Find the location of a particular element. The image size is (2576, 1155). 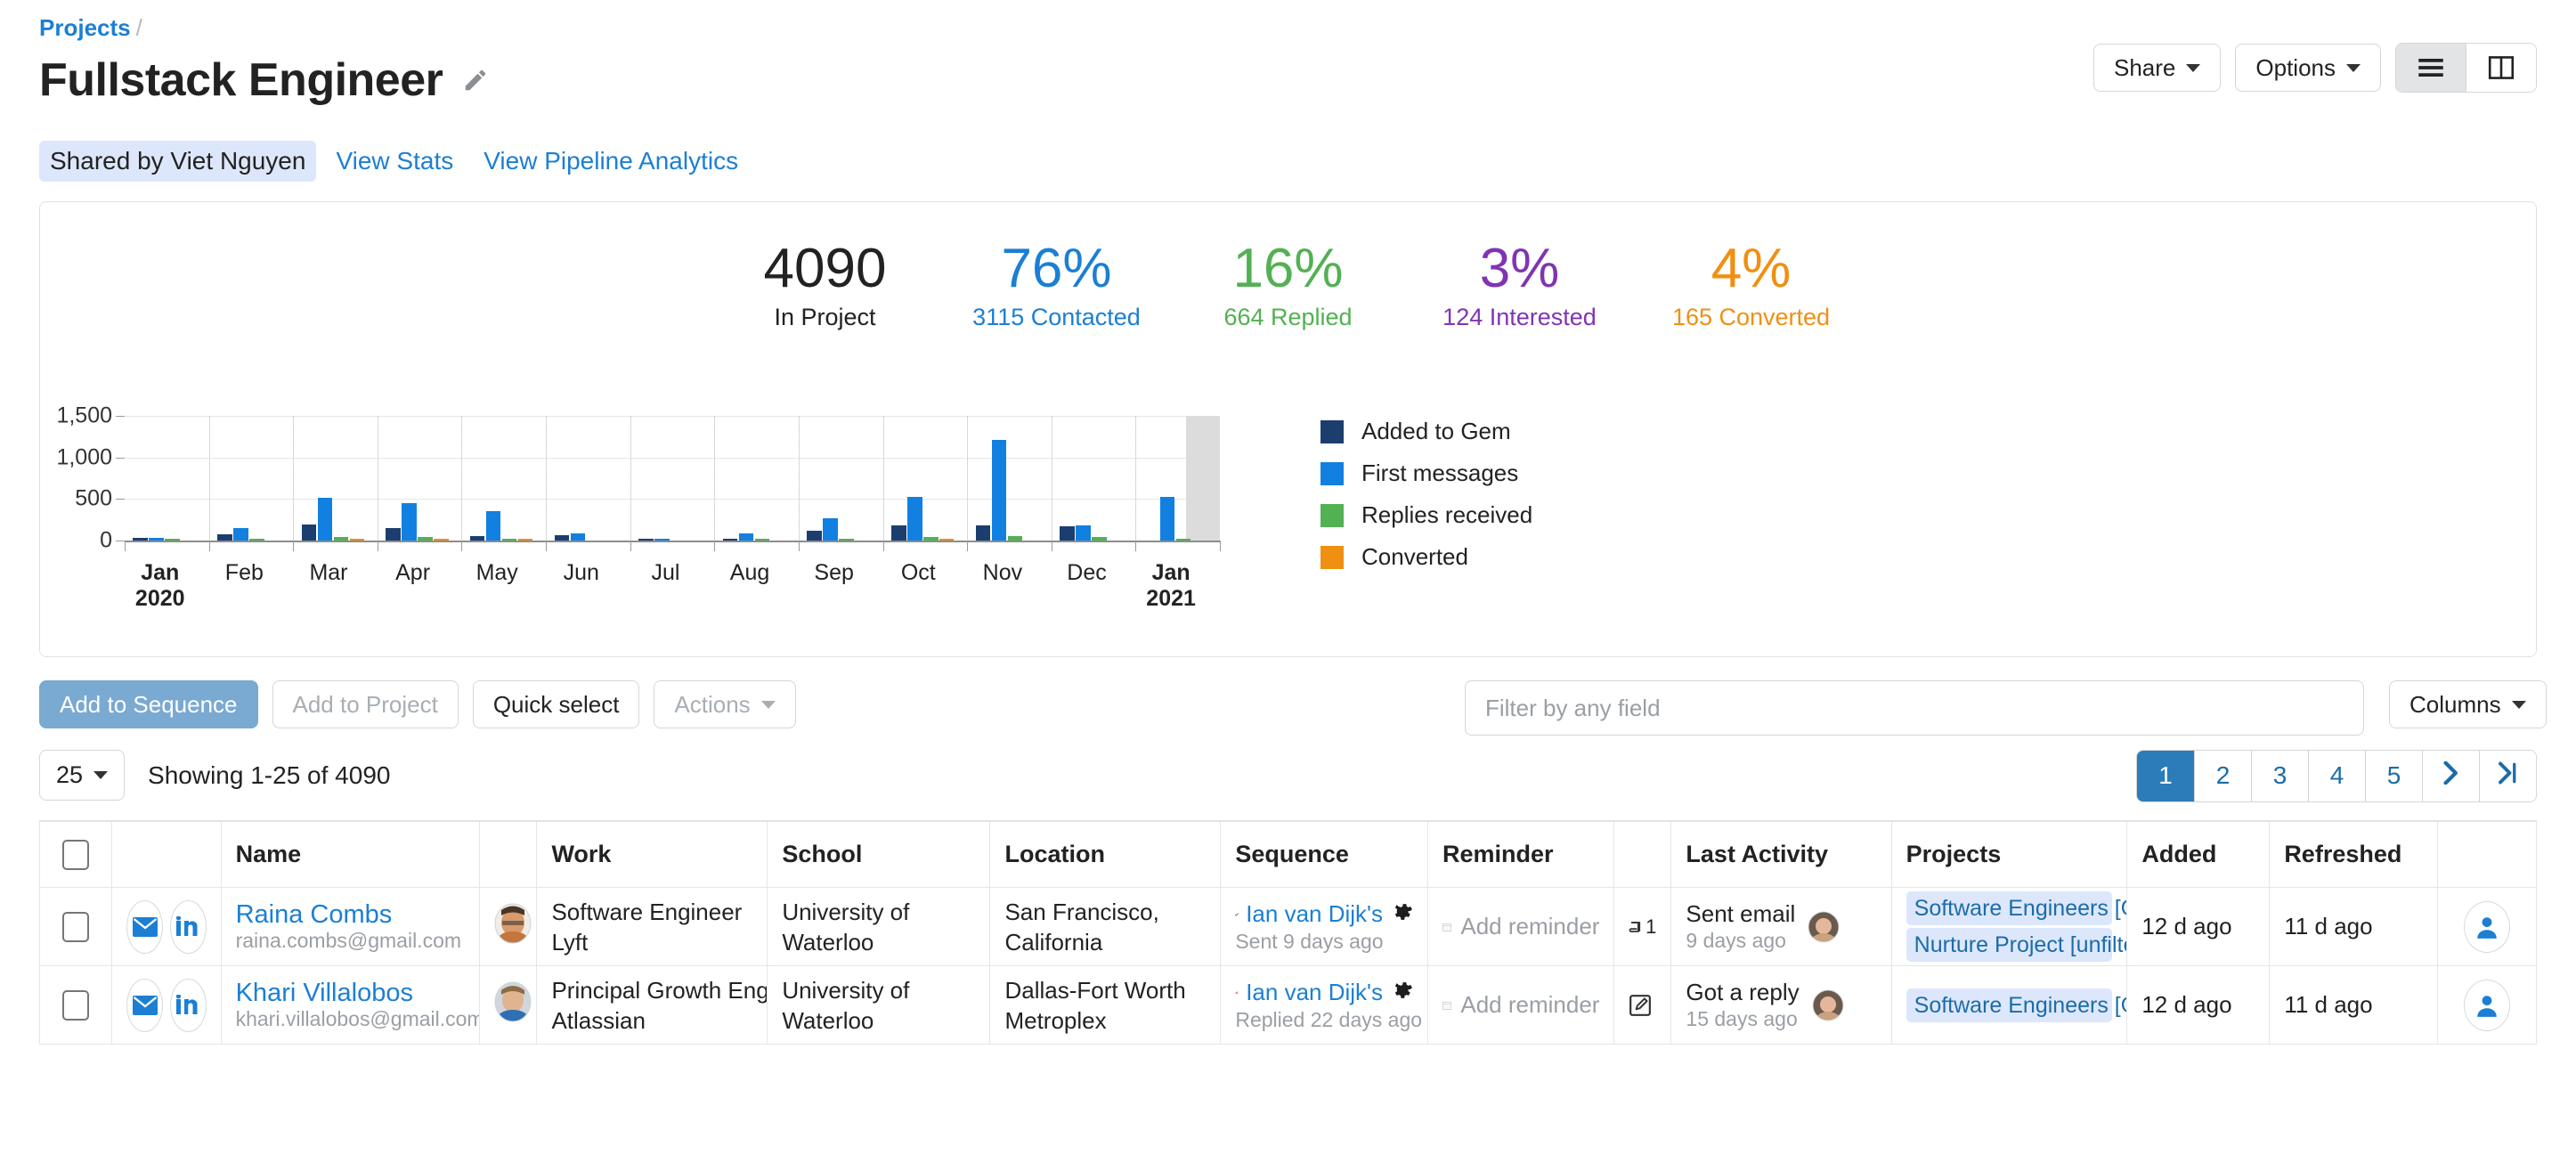

breadcrumb-projects-link: Projects is located at coordinates (85, 27).